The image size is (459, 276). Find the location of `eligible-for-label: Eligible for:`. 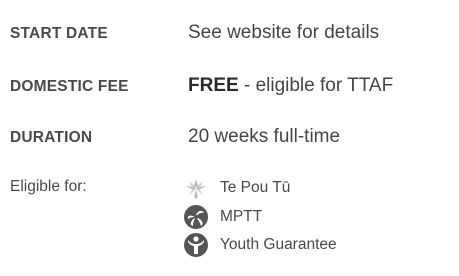

eligible-for-label: Eligible for: is located at coordinates (48, 186).